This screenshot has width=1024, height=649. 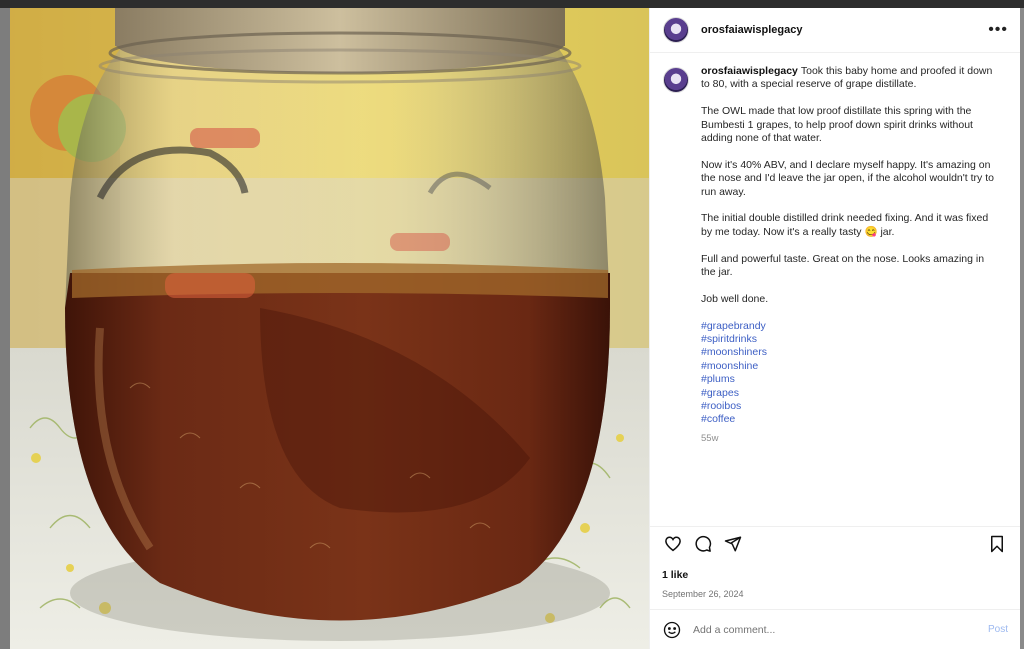 What do you see at coordinates (851, 419) in the screenshot?
I see `hashtag-link: #coffee` at bounding box center [851, 419].